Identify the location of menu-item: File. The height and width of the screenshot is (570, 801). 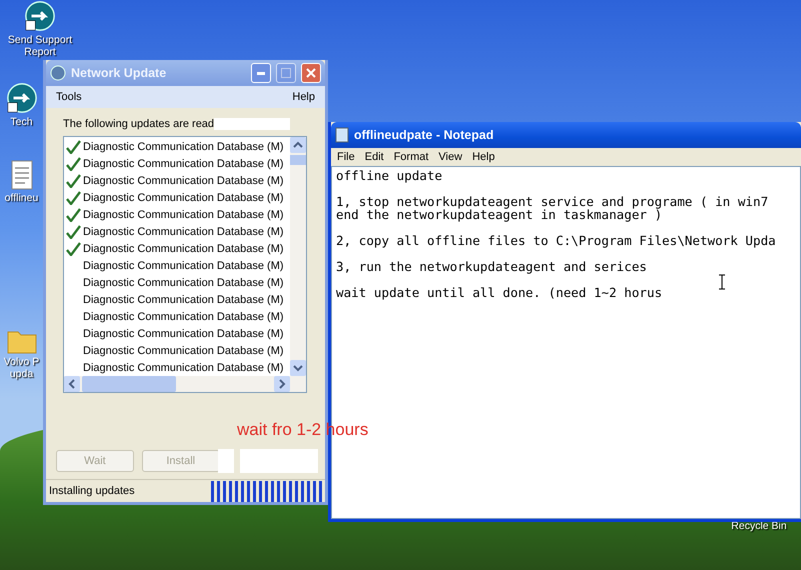
(346, 157).